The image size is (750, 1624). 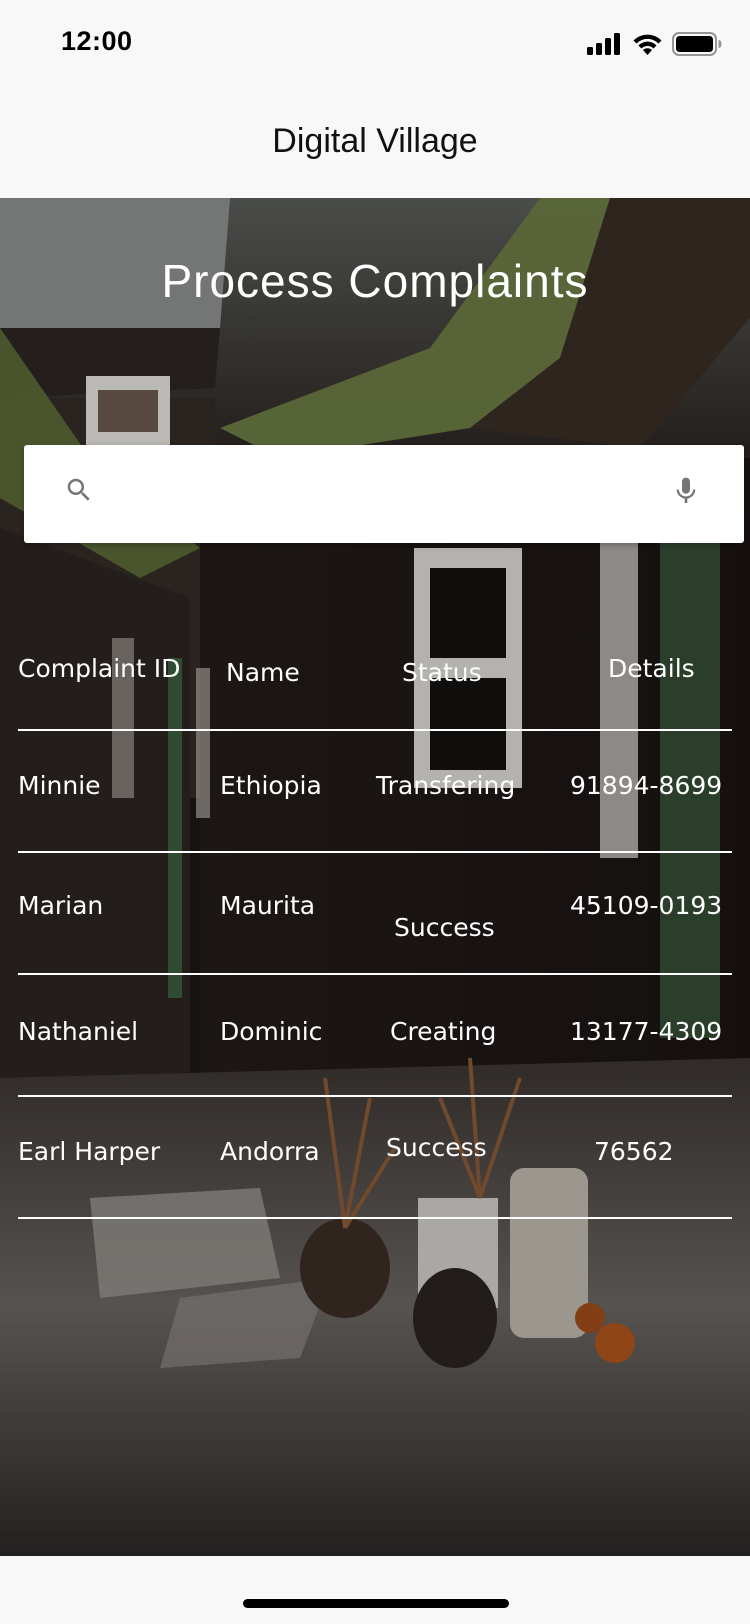 I want to click on table-row: Nathaniel Dominic Creating 13177-4309, so click(x=375, y=1036).